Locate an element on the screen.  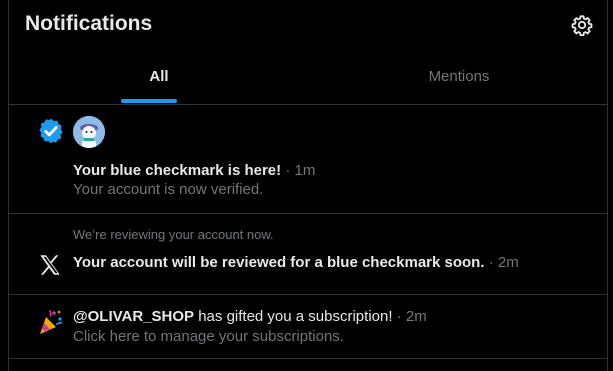
notification-headline-row: Your blue checkmark is here! · 1m is located at coordinates (194, 170).